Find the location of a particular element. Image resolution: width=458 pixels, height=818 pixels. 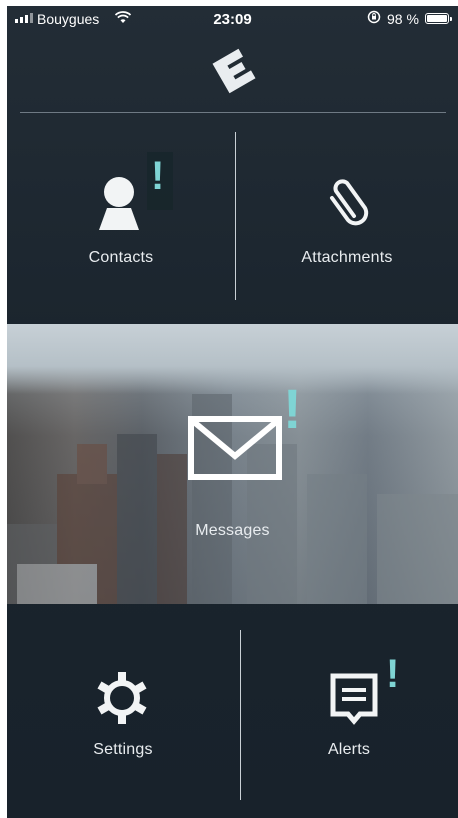

rotation-lock-icon is located at coordinates (374, 18).